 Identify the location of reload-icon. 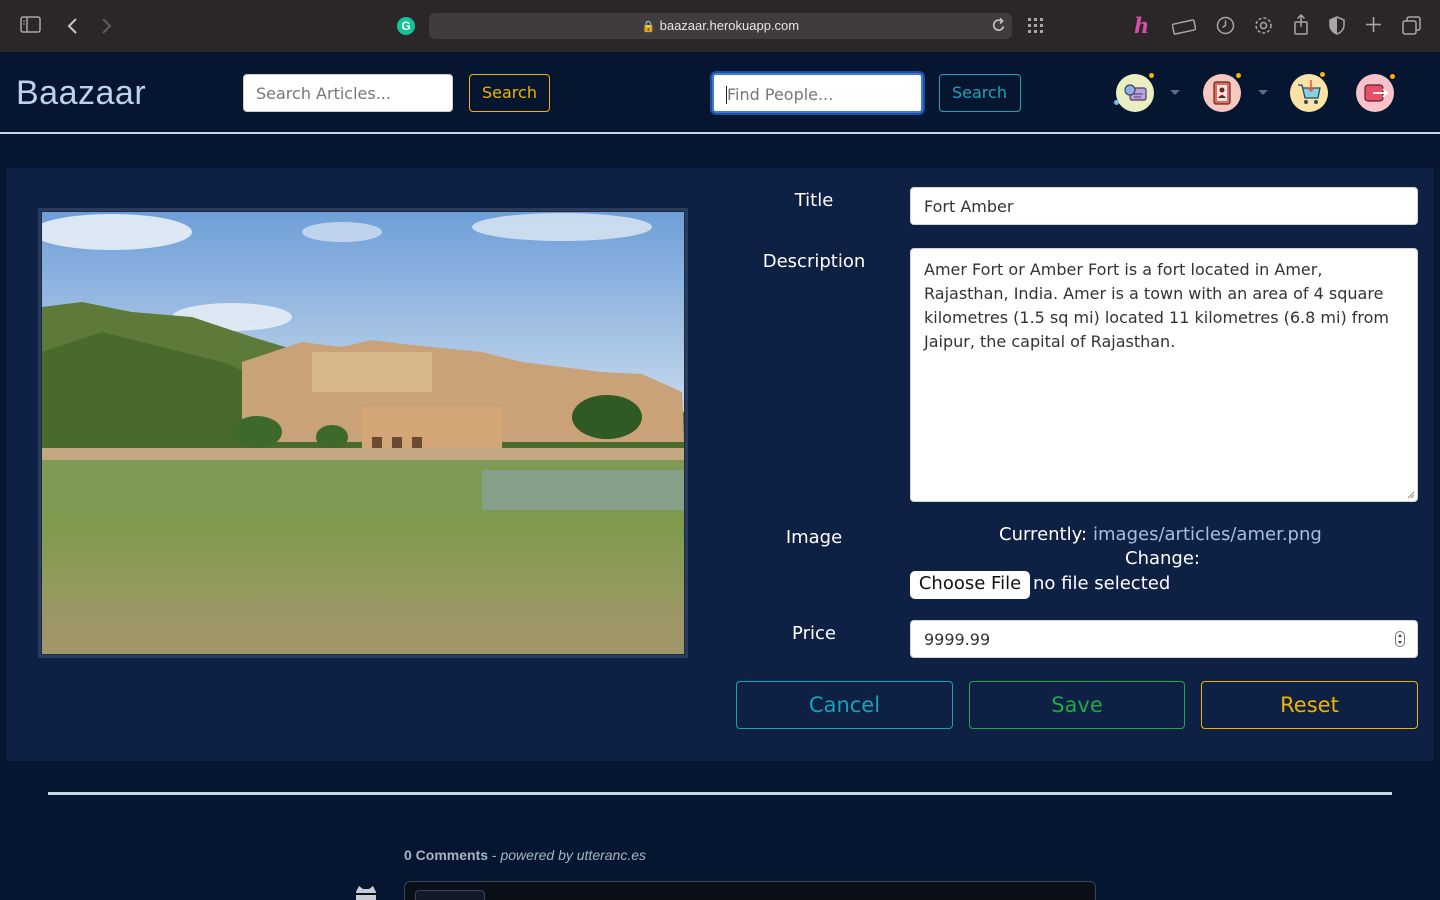
(999, 27).